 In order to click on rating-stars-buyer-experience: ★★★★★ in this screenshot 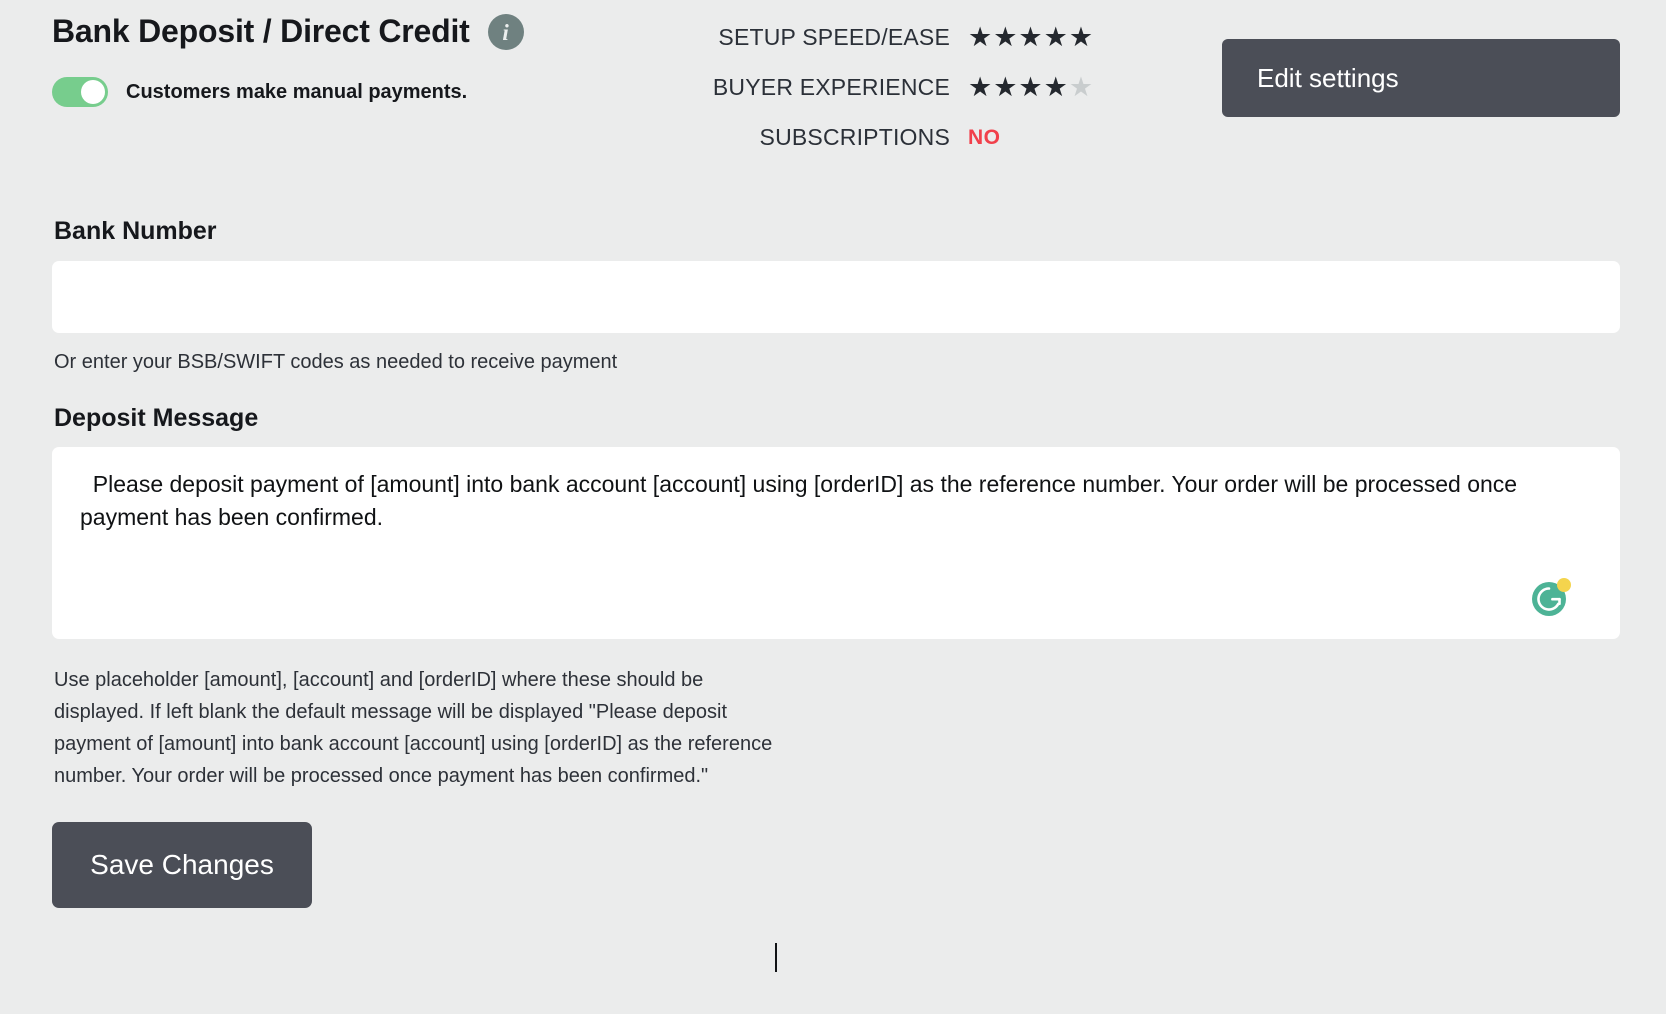, I will do `click(1044, 86)`.